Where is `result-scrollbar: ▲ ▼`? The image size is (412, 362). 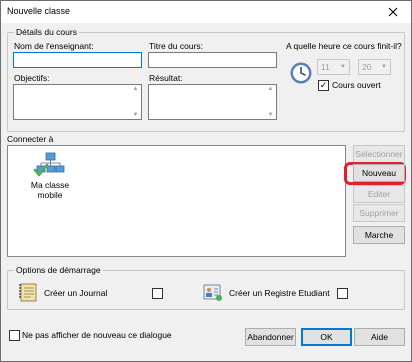
result-scrollbar: ▲ ▼ is located at coordinates (270, 102).